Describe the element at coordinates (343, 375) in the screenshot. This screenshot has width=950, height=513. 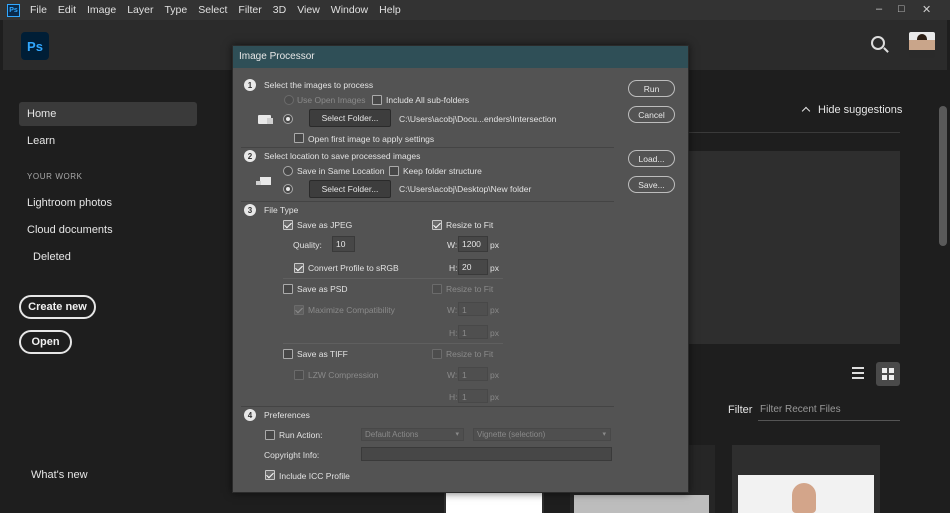
I see `lzw-compression-label: LZW Compression` at that location.